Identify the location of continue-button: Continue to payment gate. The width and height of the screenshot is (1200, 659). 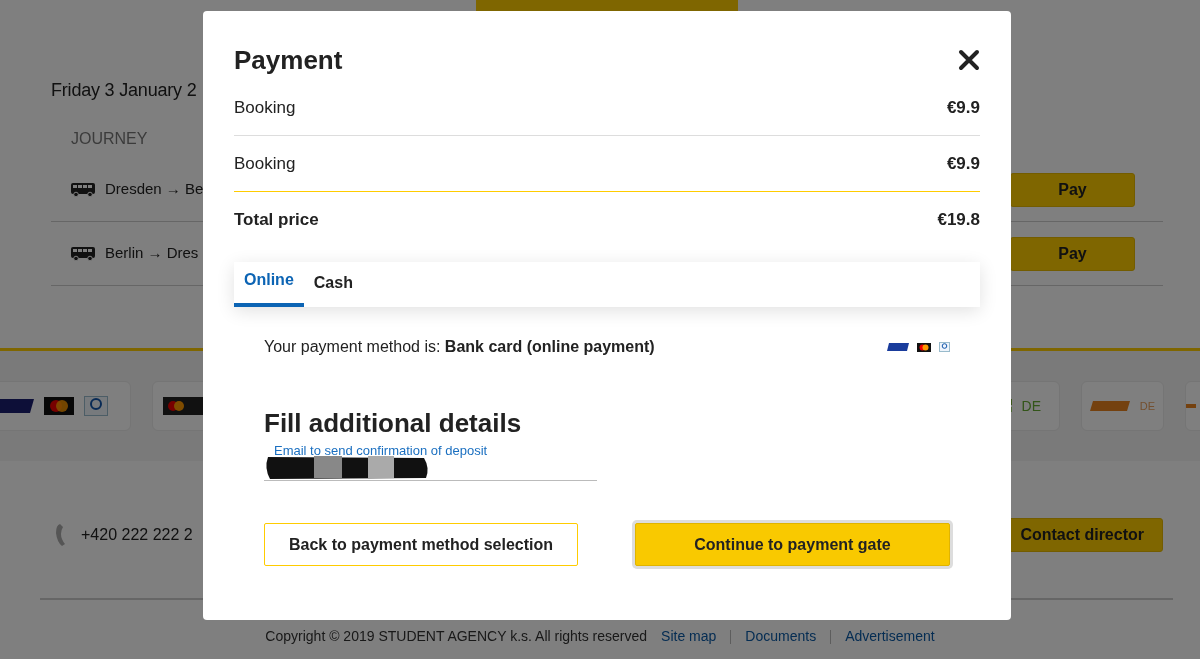
(792, 544).